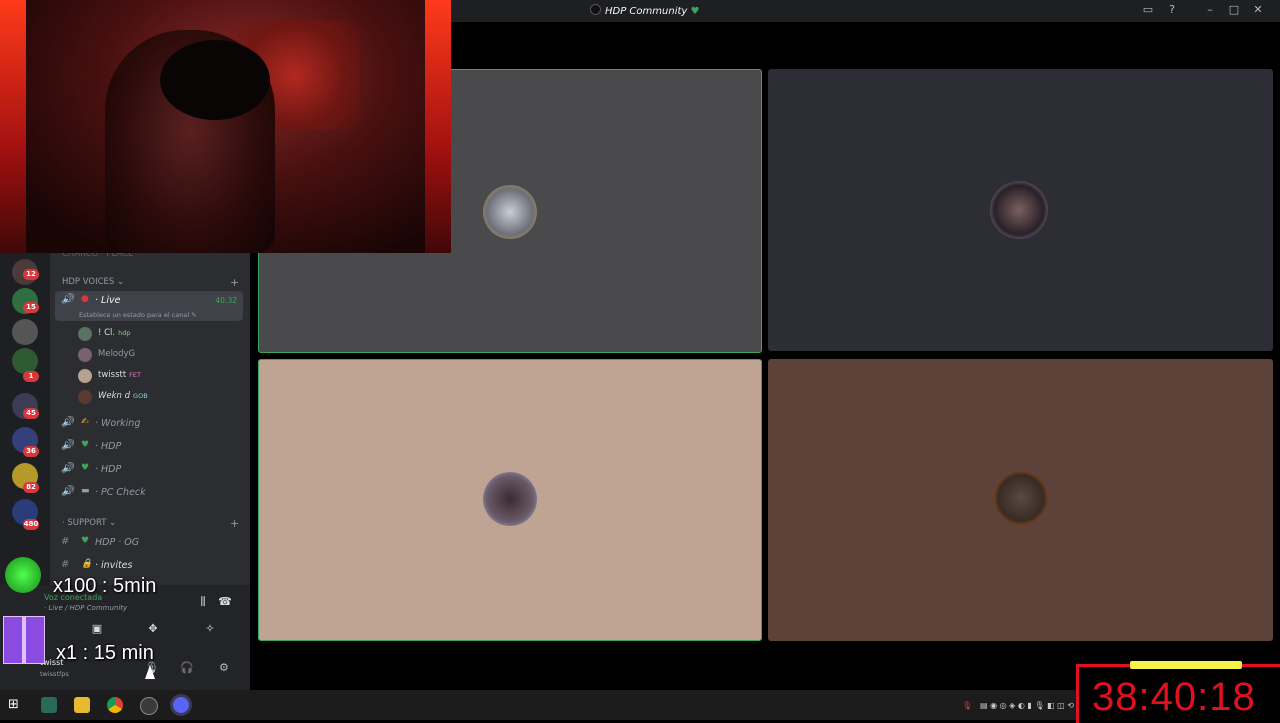 The height and width of the screenshot is (723, 1280). Describe the element at coordinates (215, 80) in the screenshot. I see `streamer-headphones` at that location.